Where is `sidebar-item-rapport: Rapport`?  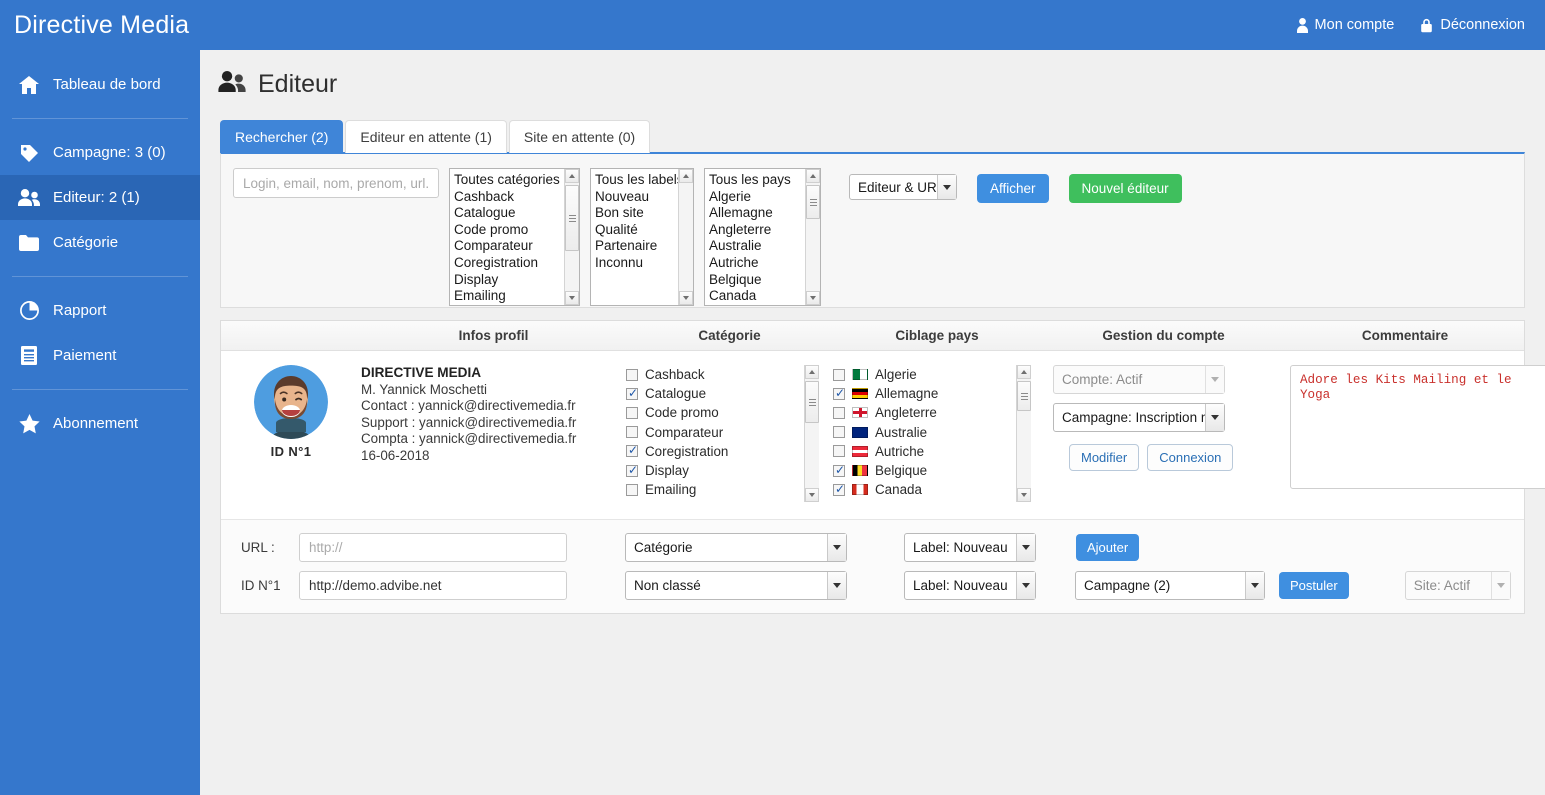
sidebar-item-rapport: Rapport is located at coordinates (100, 310).